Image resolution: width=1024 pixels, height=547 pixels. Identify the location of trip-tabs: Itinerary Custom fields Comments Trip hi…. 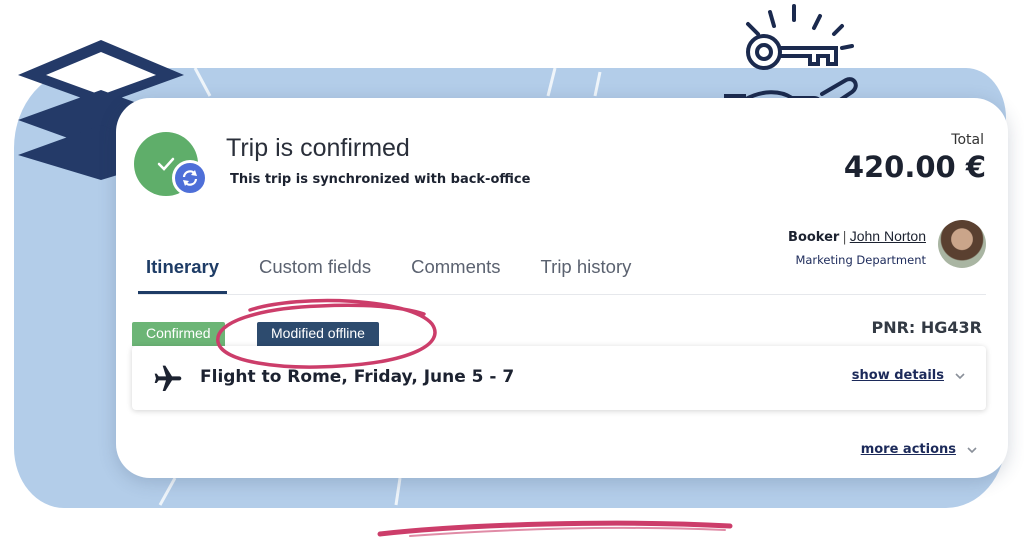
(400, 272).